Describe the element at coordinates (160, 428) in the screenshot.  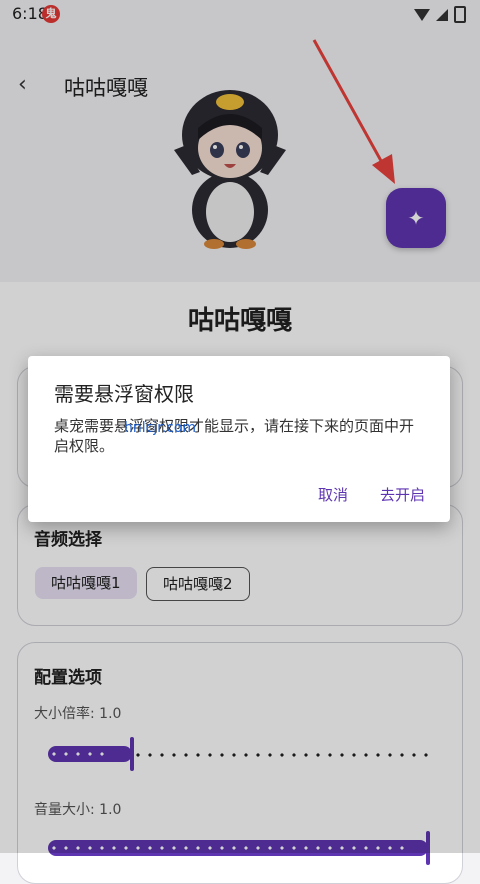
I see `watermark-text: hnlcjr.com` at that location.